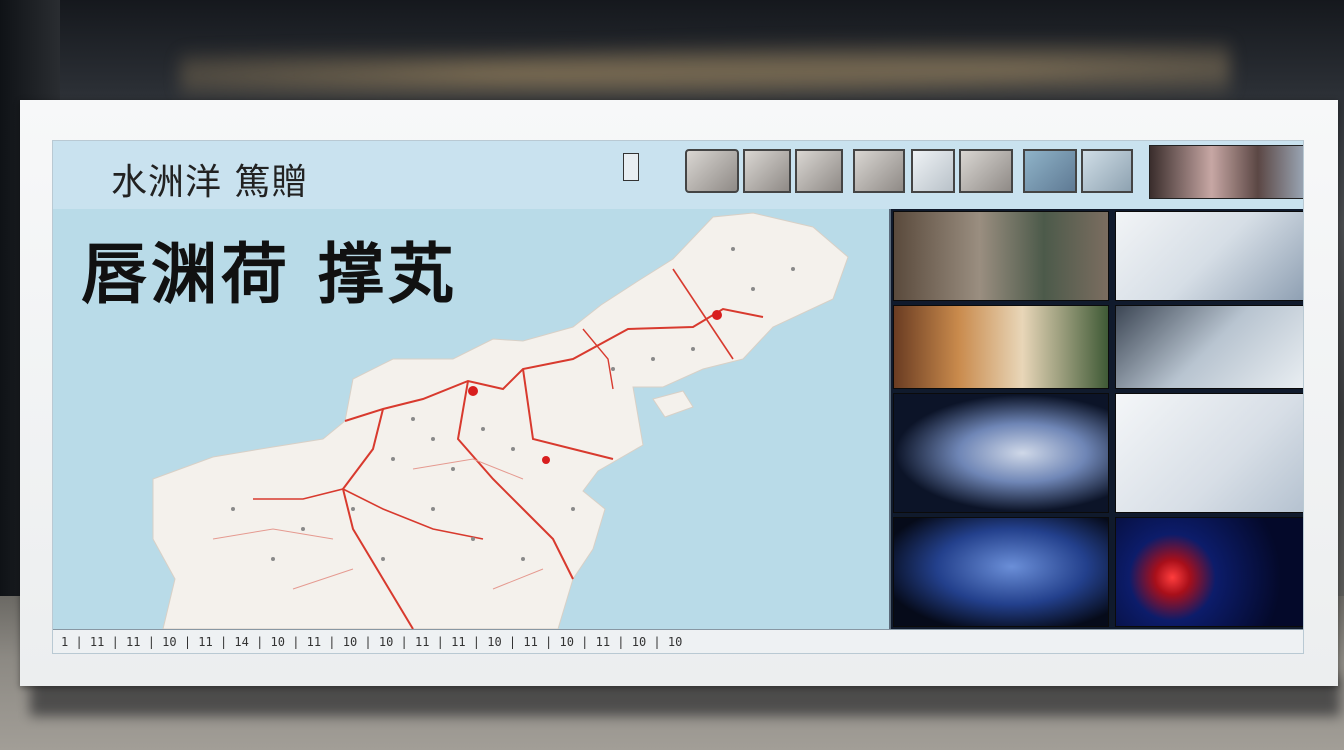 The image size is (1344, 750). I want to click on hooded-face-photo, so click(1001, 453).